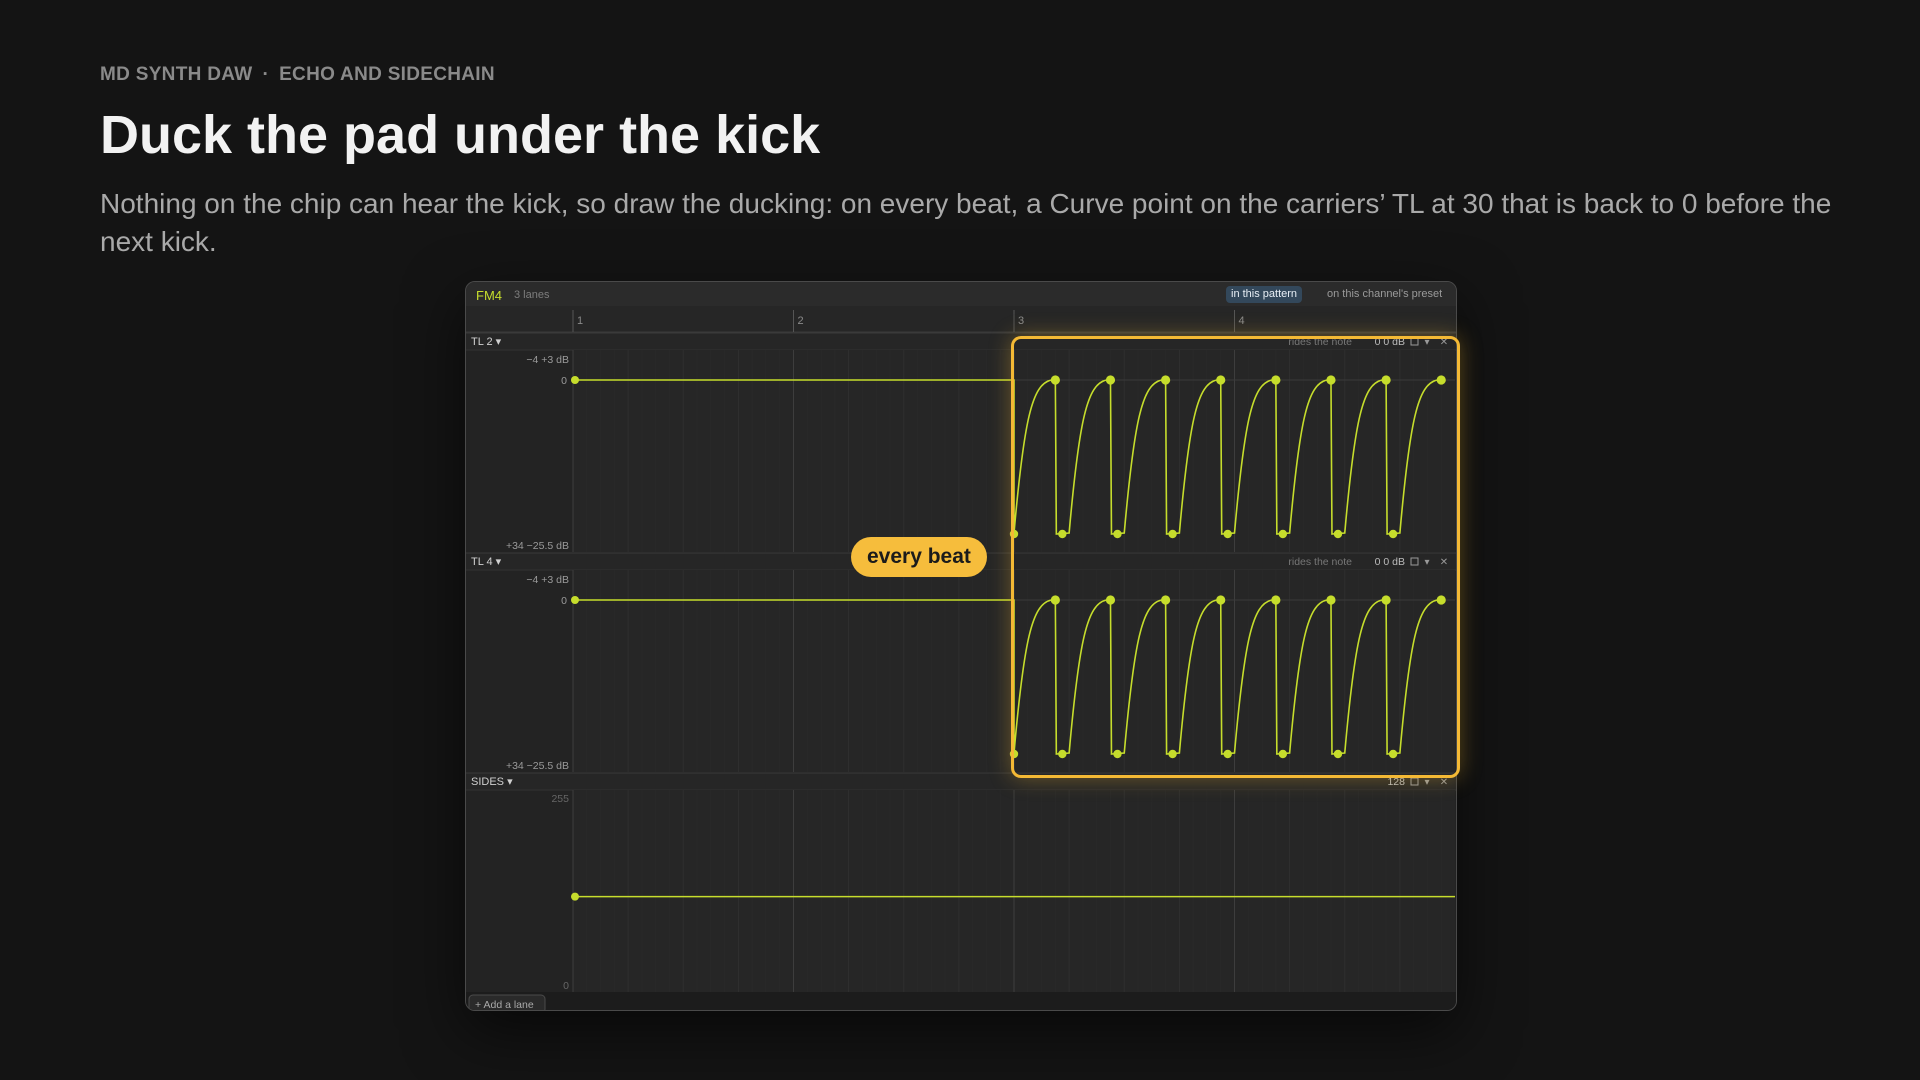  What do you see at coordinates (387, 74) in the screenshot?
I see `breadcrumb-section: ECHO AND SIDECHAIN` at bounding box center [387, 74].